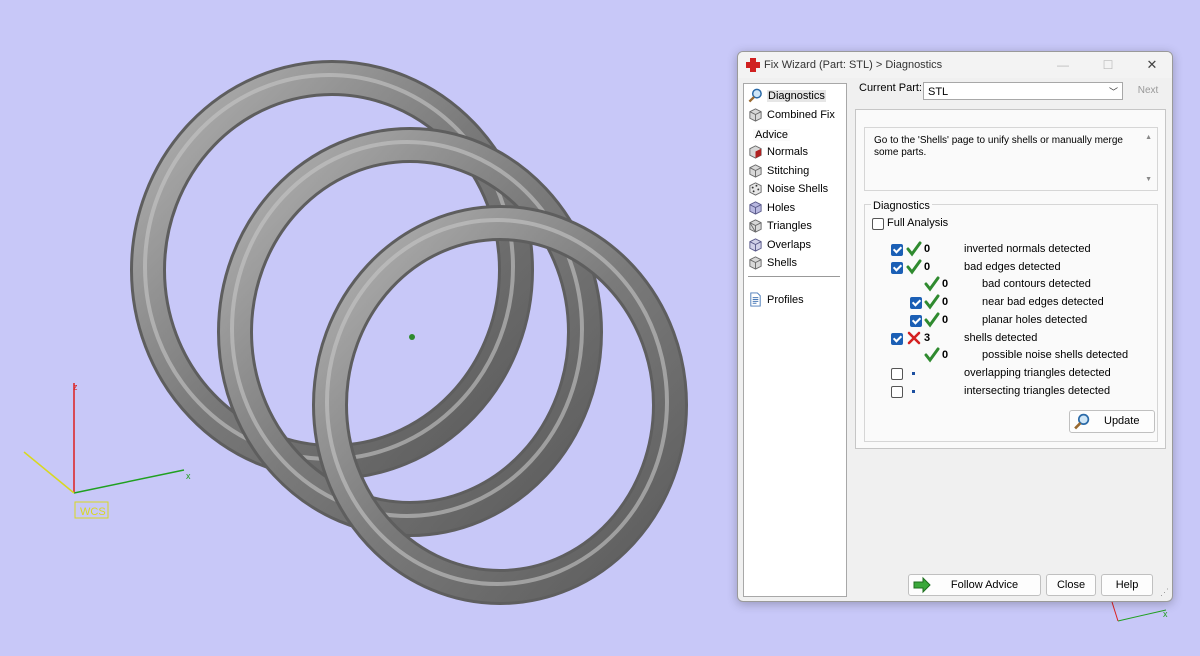 This screenshot has height=656, width=1200. What do you see at coordinates (755, 152) in the screenshot?
I see `normals-cube-icon` at bounding box center [755, 152].